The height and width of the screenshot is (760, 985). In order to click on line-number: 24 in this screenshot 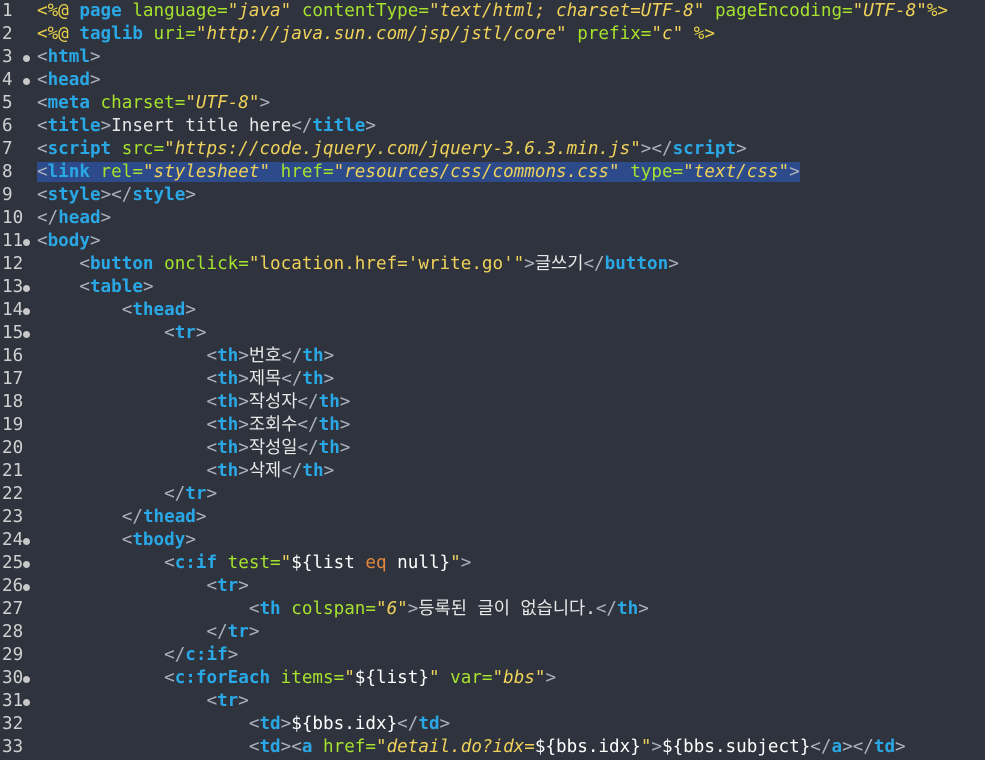, I will do `click(13, 540)`.